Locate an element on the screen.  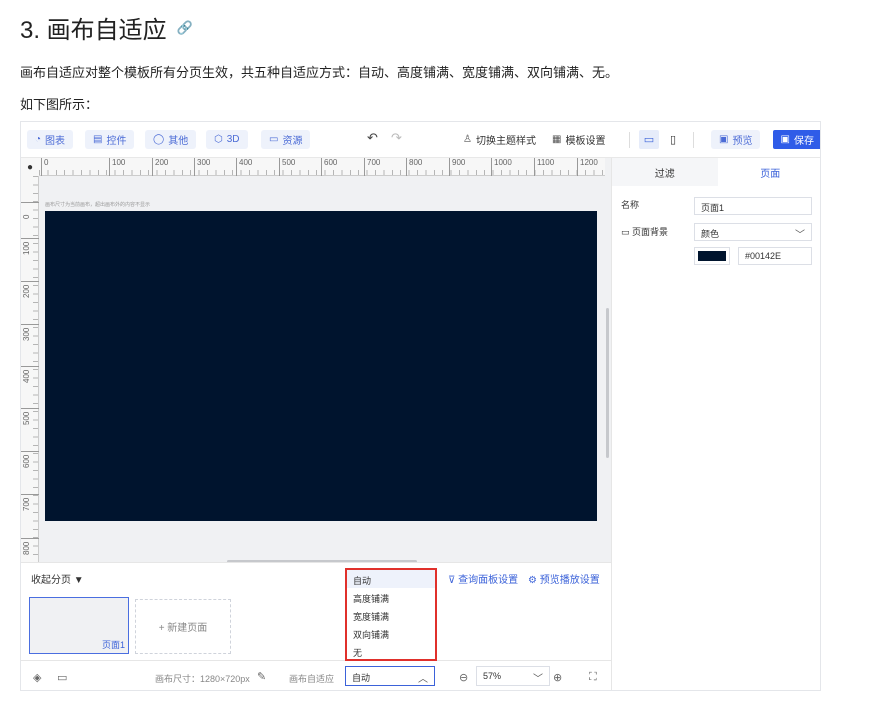
ruler-tick-label: 800 is located at coordinates (30, 546).